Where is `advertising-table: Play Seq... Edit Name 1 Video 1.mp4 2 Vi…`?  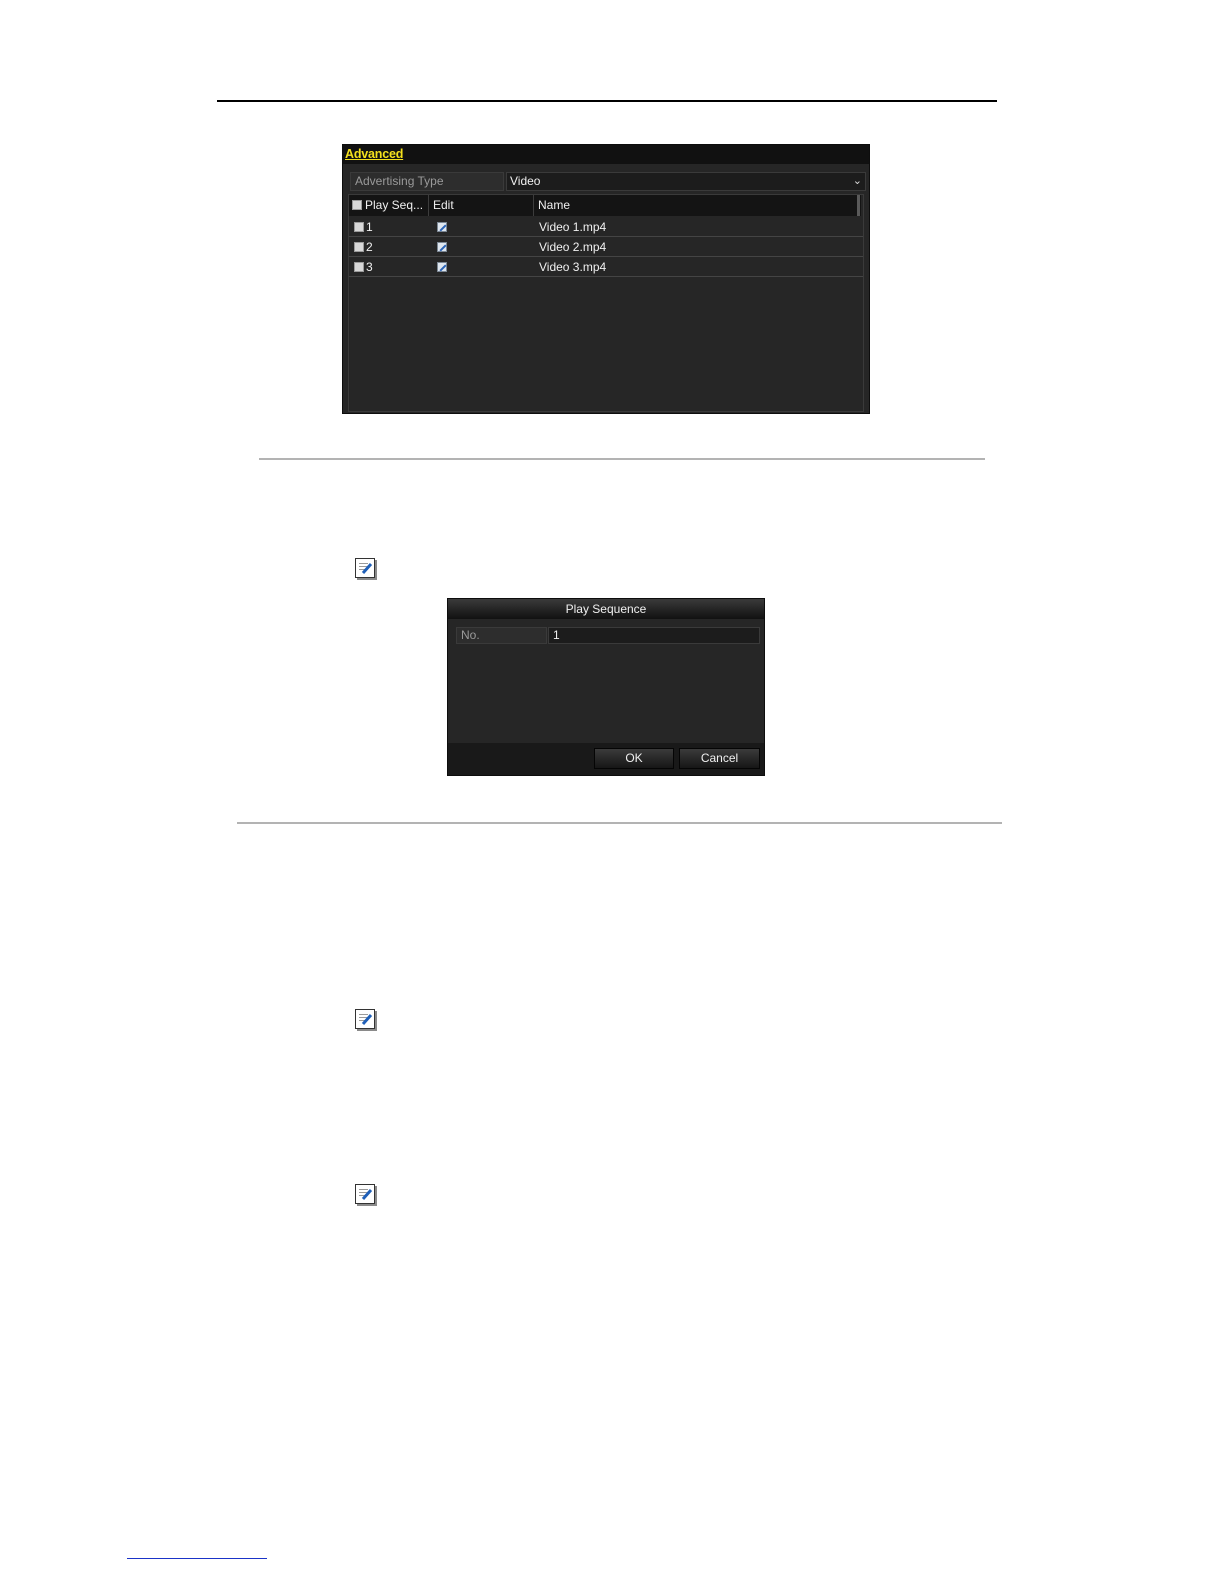 advertising-table: Play Seq... Edit Name 1 Video 1.mp4 2 Vi… is located at coordinates (606, 303).